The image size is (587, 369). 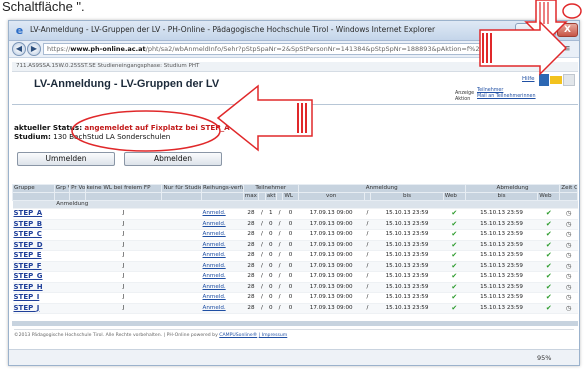 I want to click on campusonline-link: CAMPUSonline®, so click(x=238, y=335).